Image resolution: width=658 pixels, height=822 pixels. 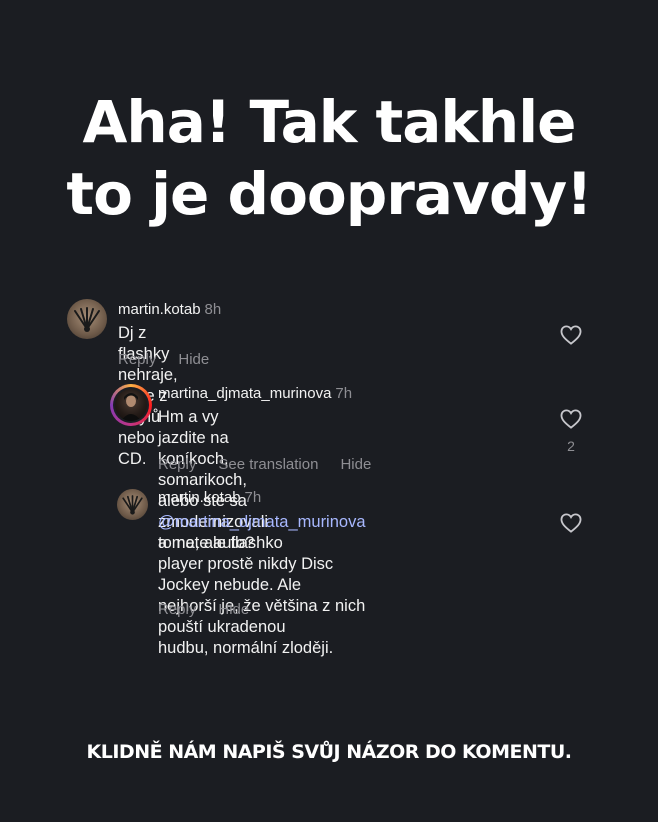 I want to click on comment-text-line: Hm a vy jazdite na koníkoch, somarikoch,, so click(x=202, y=448).